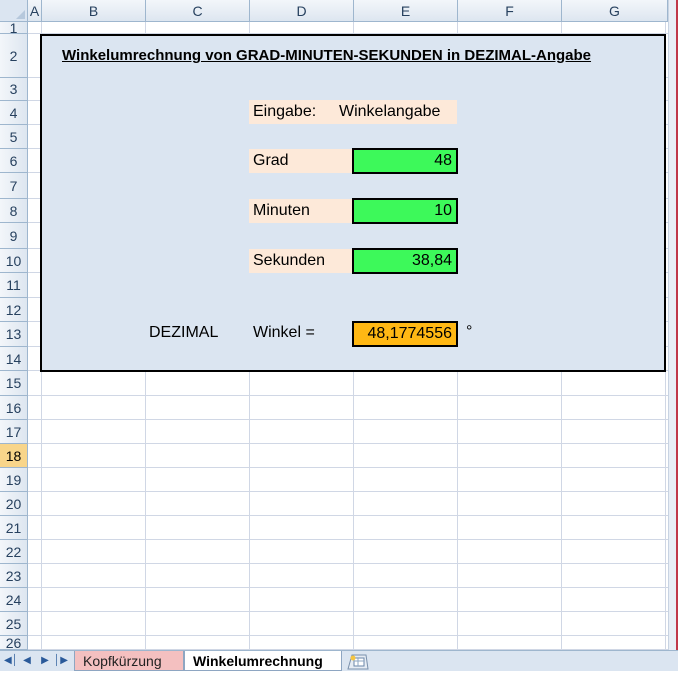  Describe the element at coordinates (11, 661) in the screenshot. I see `first-sheet-icon: ◀│` at that location.